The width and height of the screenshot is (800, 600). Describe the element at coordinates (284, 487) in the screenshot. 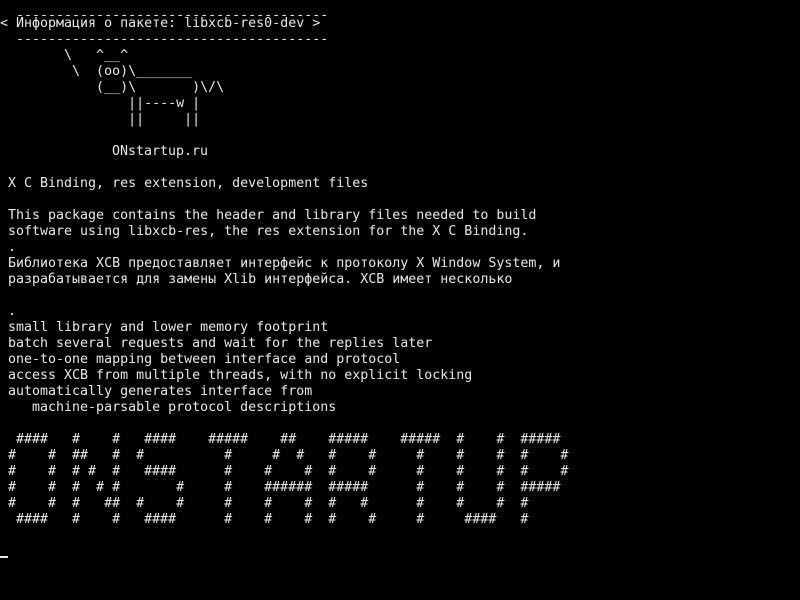

I see `banner-line: # # # # # # # ###### ##### # # # #####` at that location.